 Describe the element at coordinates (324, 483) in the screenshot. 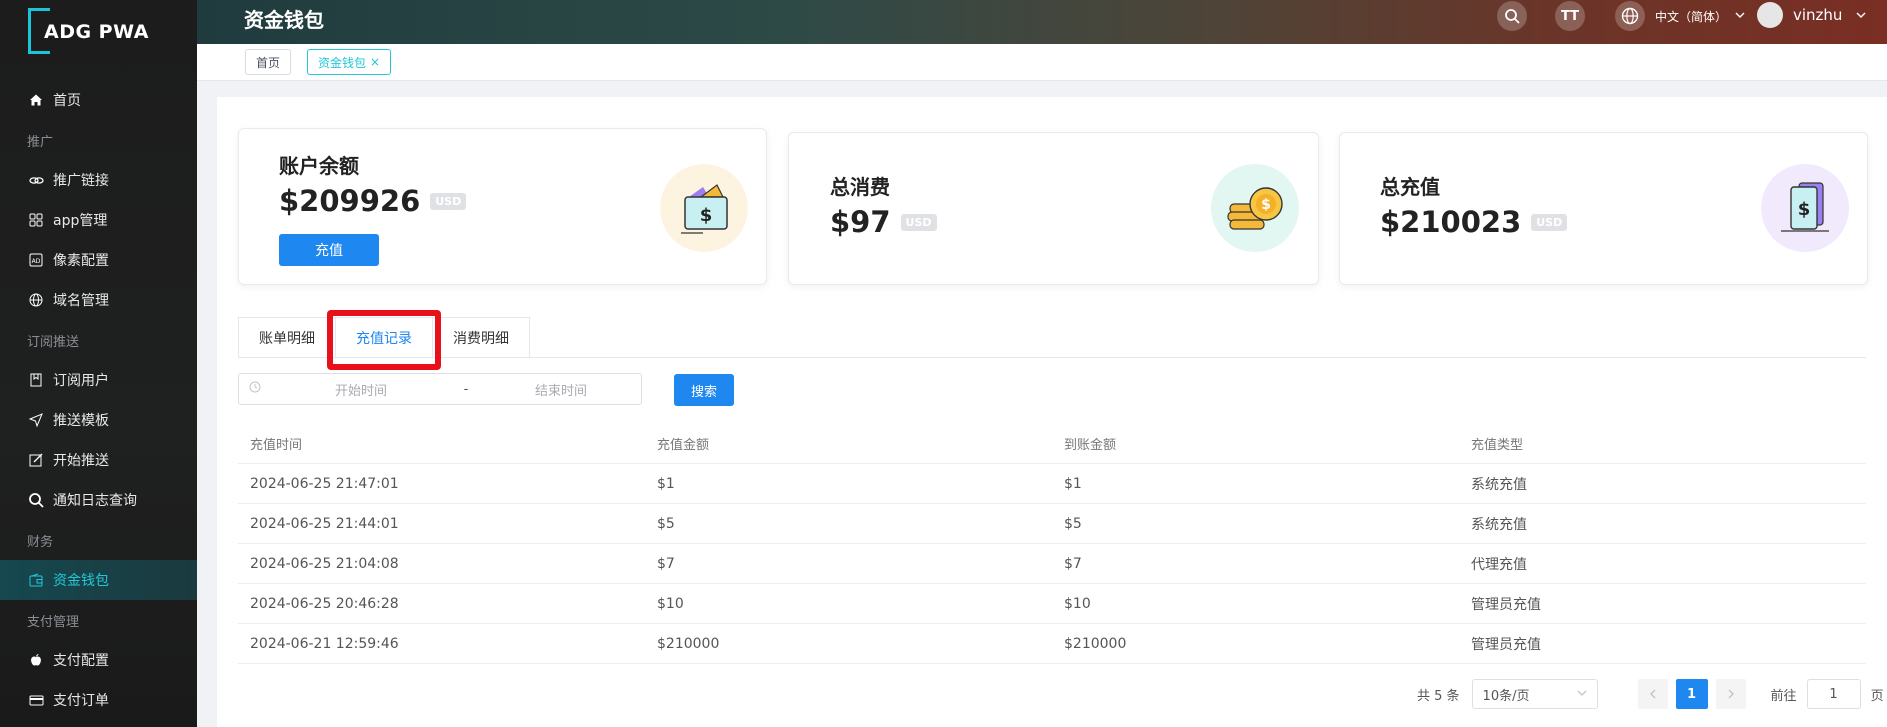

I see `table-cell: 2024-06-25 21:47:01` at that location.